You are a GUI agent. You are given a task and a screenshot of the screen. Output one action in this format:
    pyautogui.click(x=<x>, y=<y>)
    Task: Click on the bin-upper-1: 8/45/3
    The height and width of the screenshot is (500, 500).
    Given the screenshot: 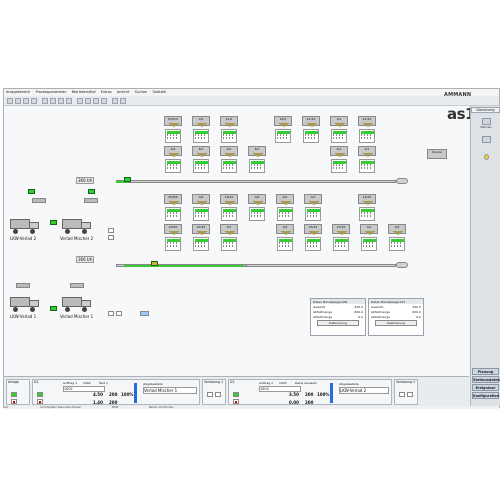 What is the action you would take?
    pyautogui.click(x=173, y=121)
    